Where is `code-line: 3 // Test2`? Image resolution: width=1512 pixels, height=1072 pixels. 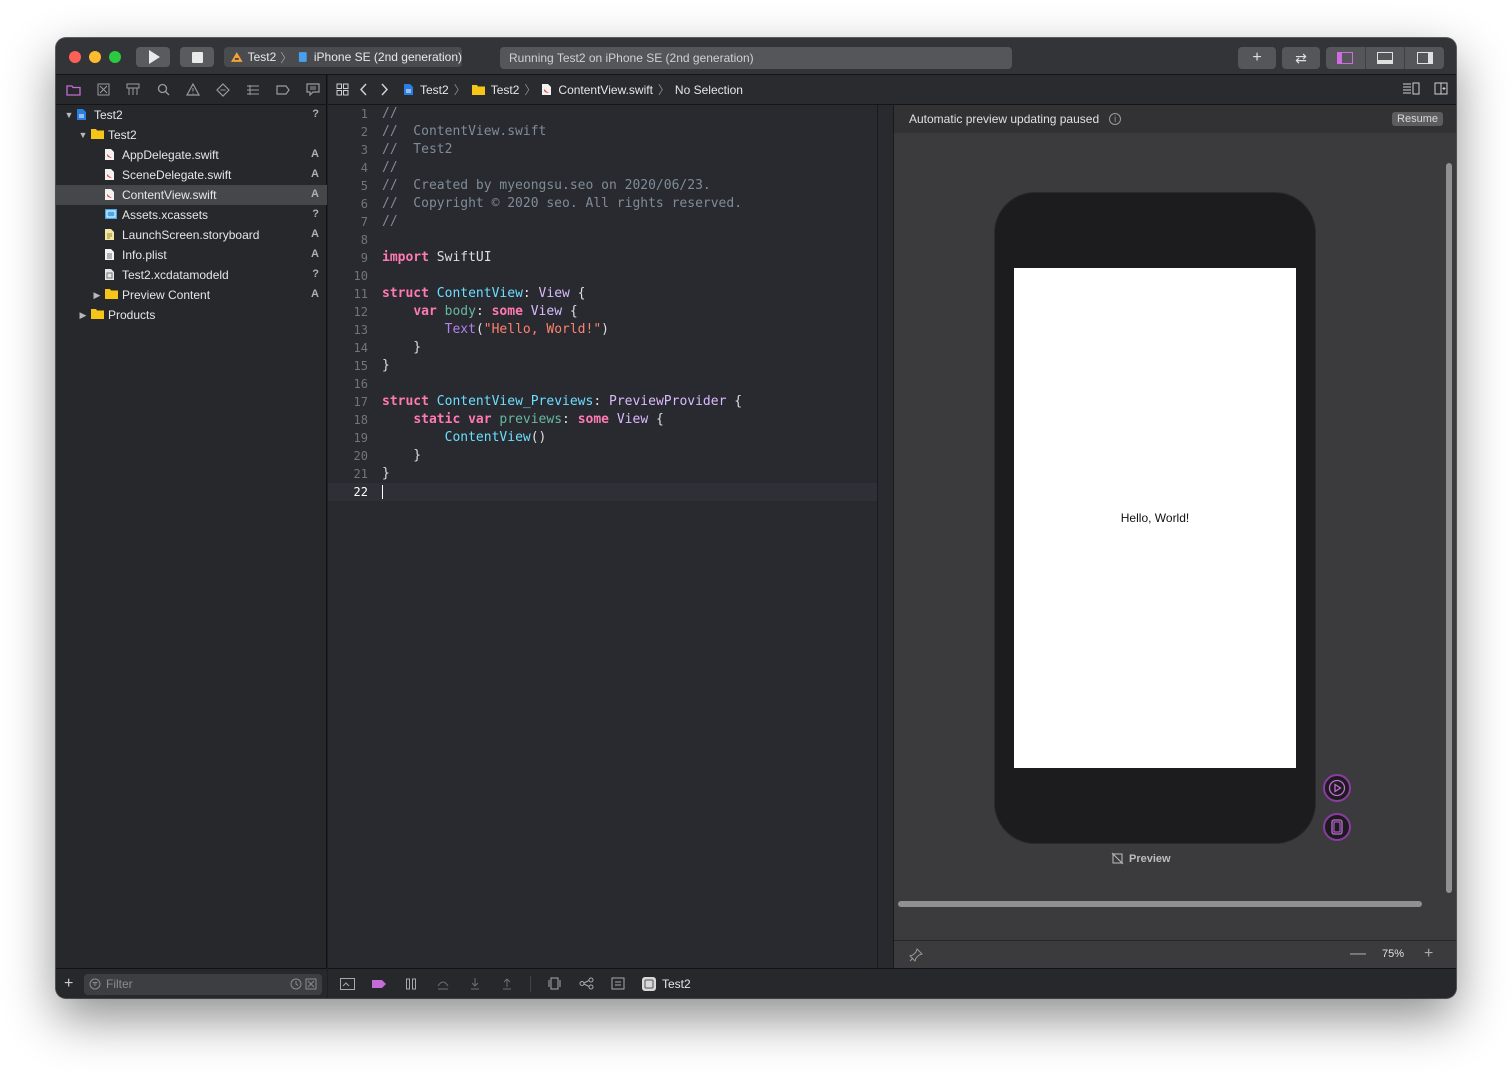
code-line: 3 // Test2 is located at coordinates (602, 150).